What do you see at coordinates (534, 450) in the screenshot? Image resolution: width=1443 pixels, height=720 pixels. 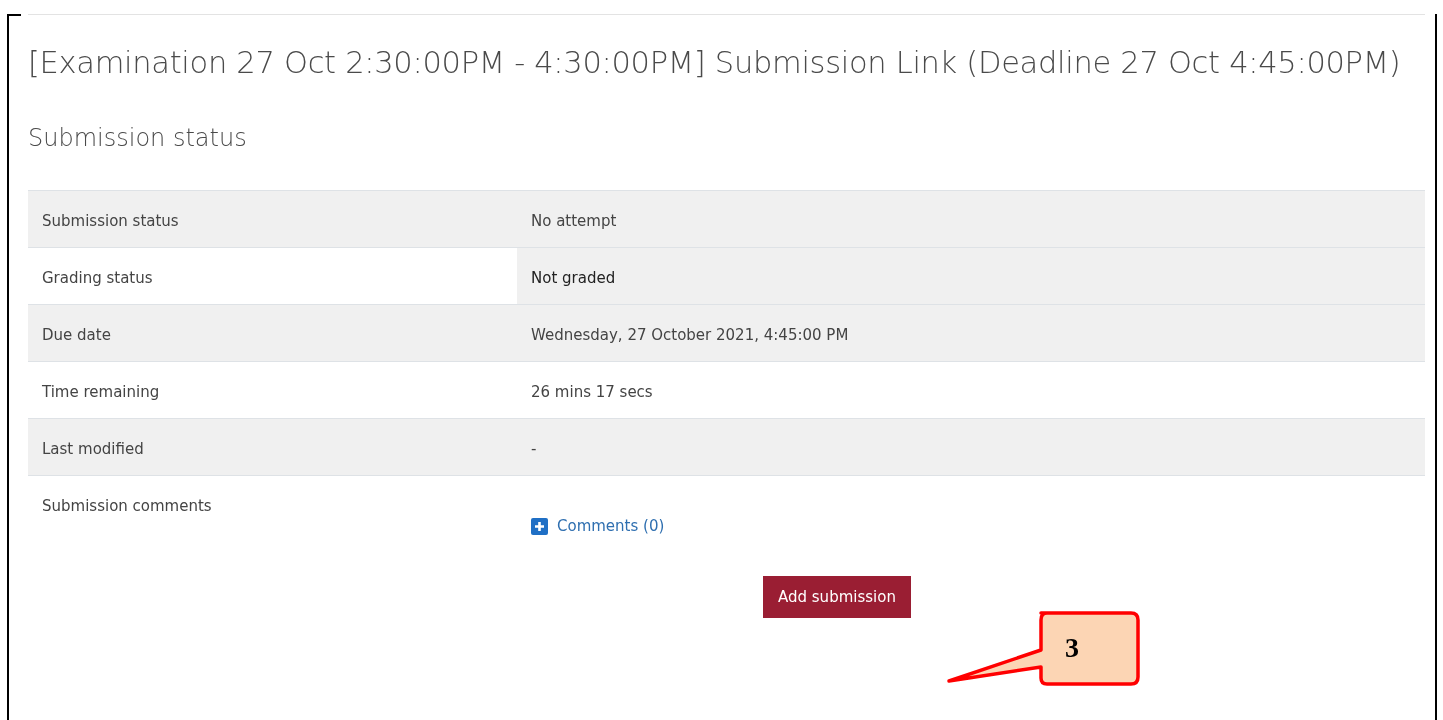 I see `row-value: -` at bounding box center [534, 450].